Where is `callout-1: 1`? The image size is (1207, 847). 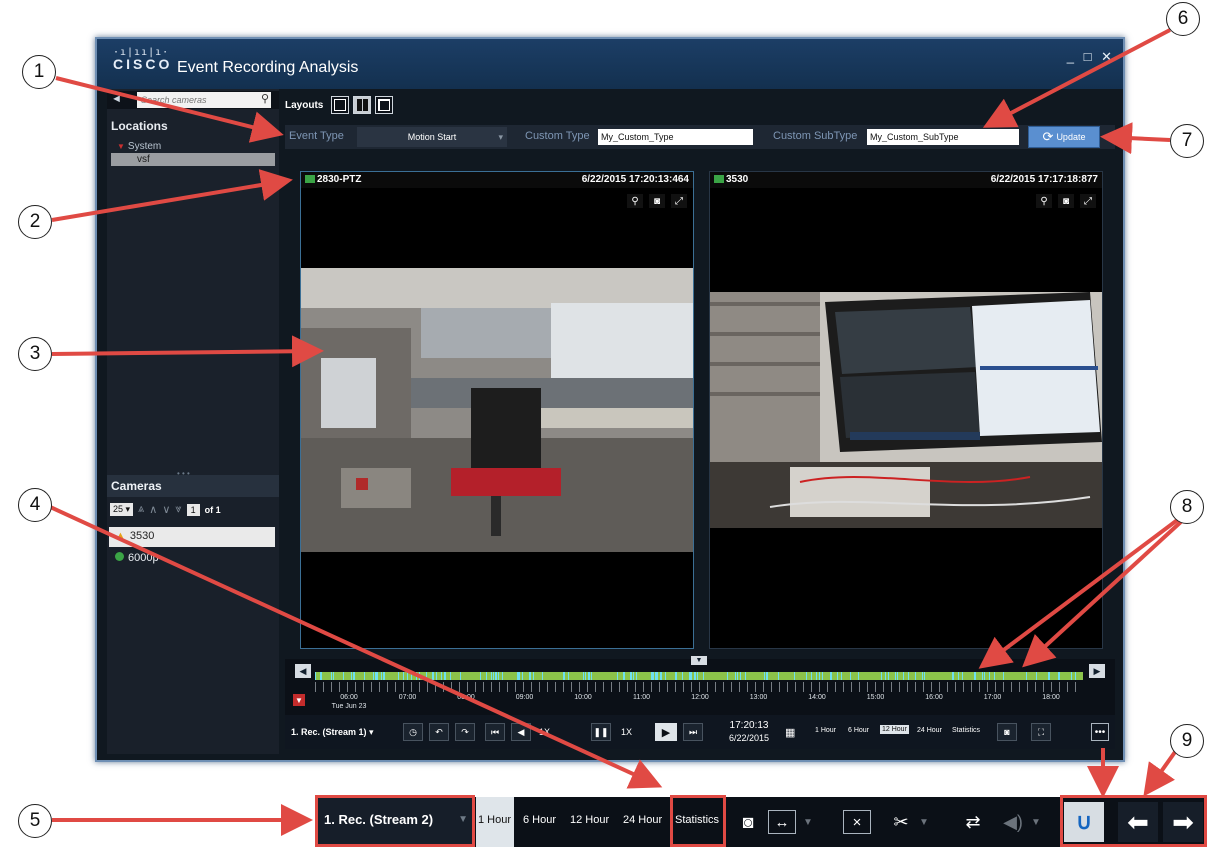
callout-1: 1 is located at coordinates (39, 72).